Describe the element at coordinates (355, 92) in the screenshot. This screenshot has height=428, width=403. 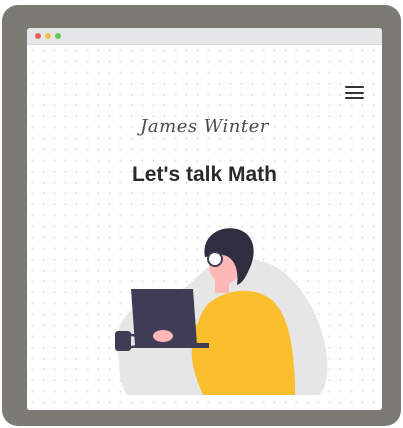
I see `hamburger-menu-icon` at that location.